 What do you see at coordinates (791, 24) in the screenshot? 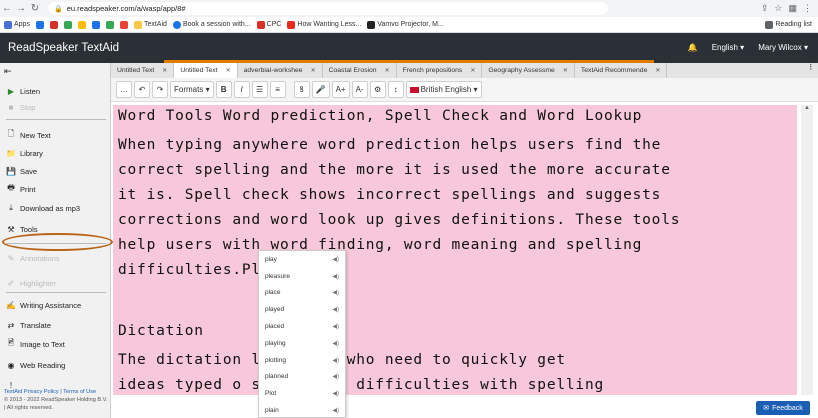
I see `reading-list: Reading list` at bounding box center [791, 24].